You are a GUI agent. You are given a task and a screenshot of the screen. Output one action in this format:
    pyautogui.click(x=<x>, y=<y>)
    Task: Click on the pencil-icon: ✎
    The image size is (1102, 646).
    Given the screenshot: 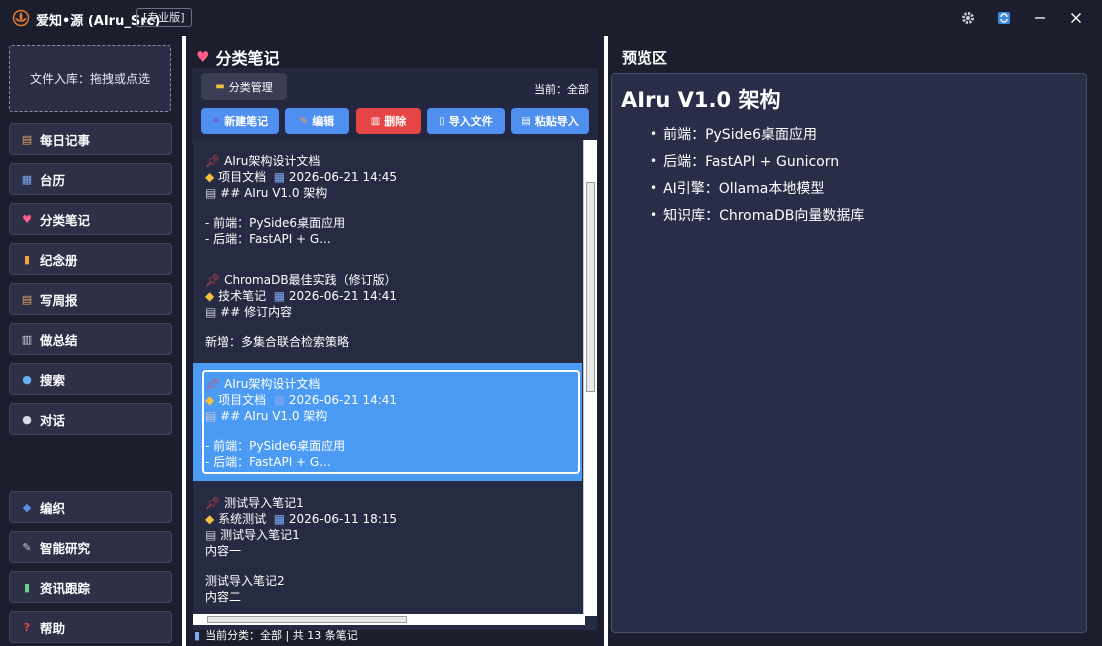 What is the action you would take?
    pyautogui.click(x=304, y=121)
    